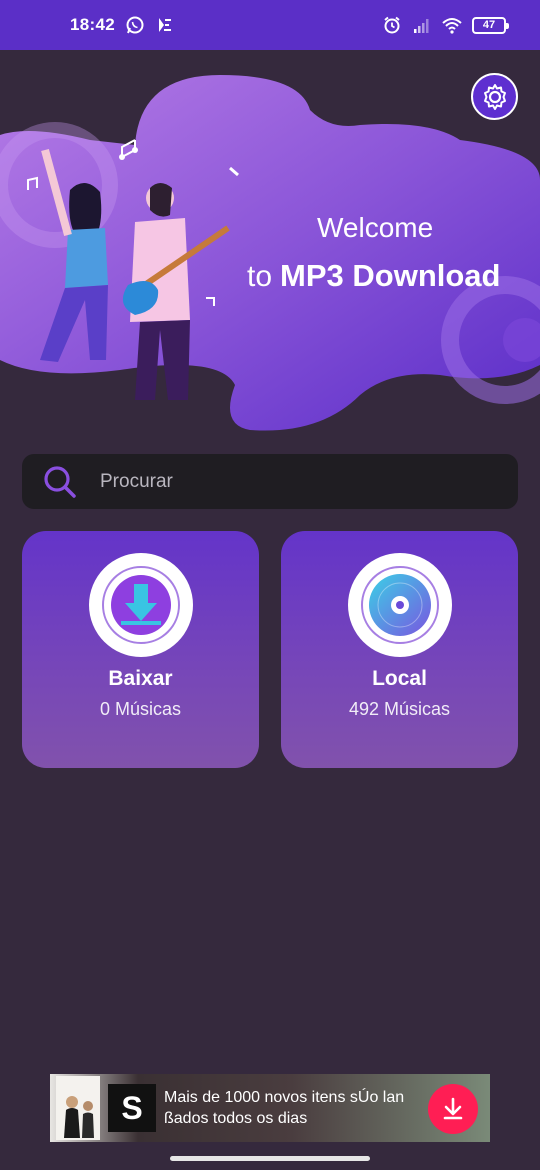 This screenshot has height=1170, width=540. I want to click on welcome-subheading: to MP3 Download, so click(373, 276).